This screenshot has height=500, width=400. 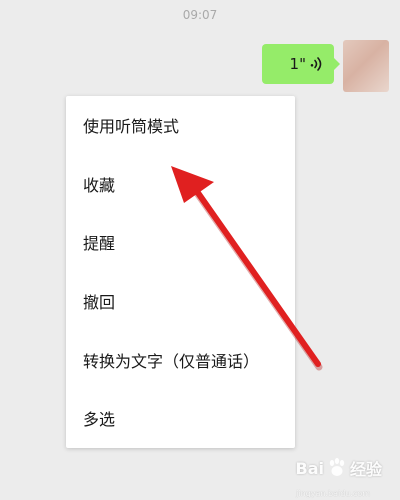 What do you see at coordinates (180, 184) in the screenshot?
I see `menu-item-favorite: 收藏` at bounding box center [180, 184].